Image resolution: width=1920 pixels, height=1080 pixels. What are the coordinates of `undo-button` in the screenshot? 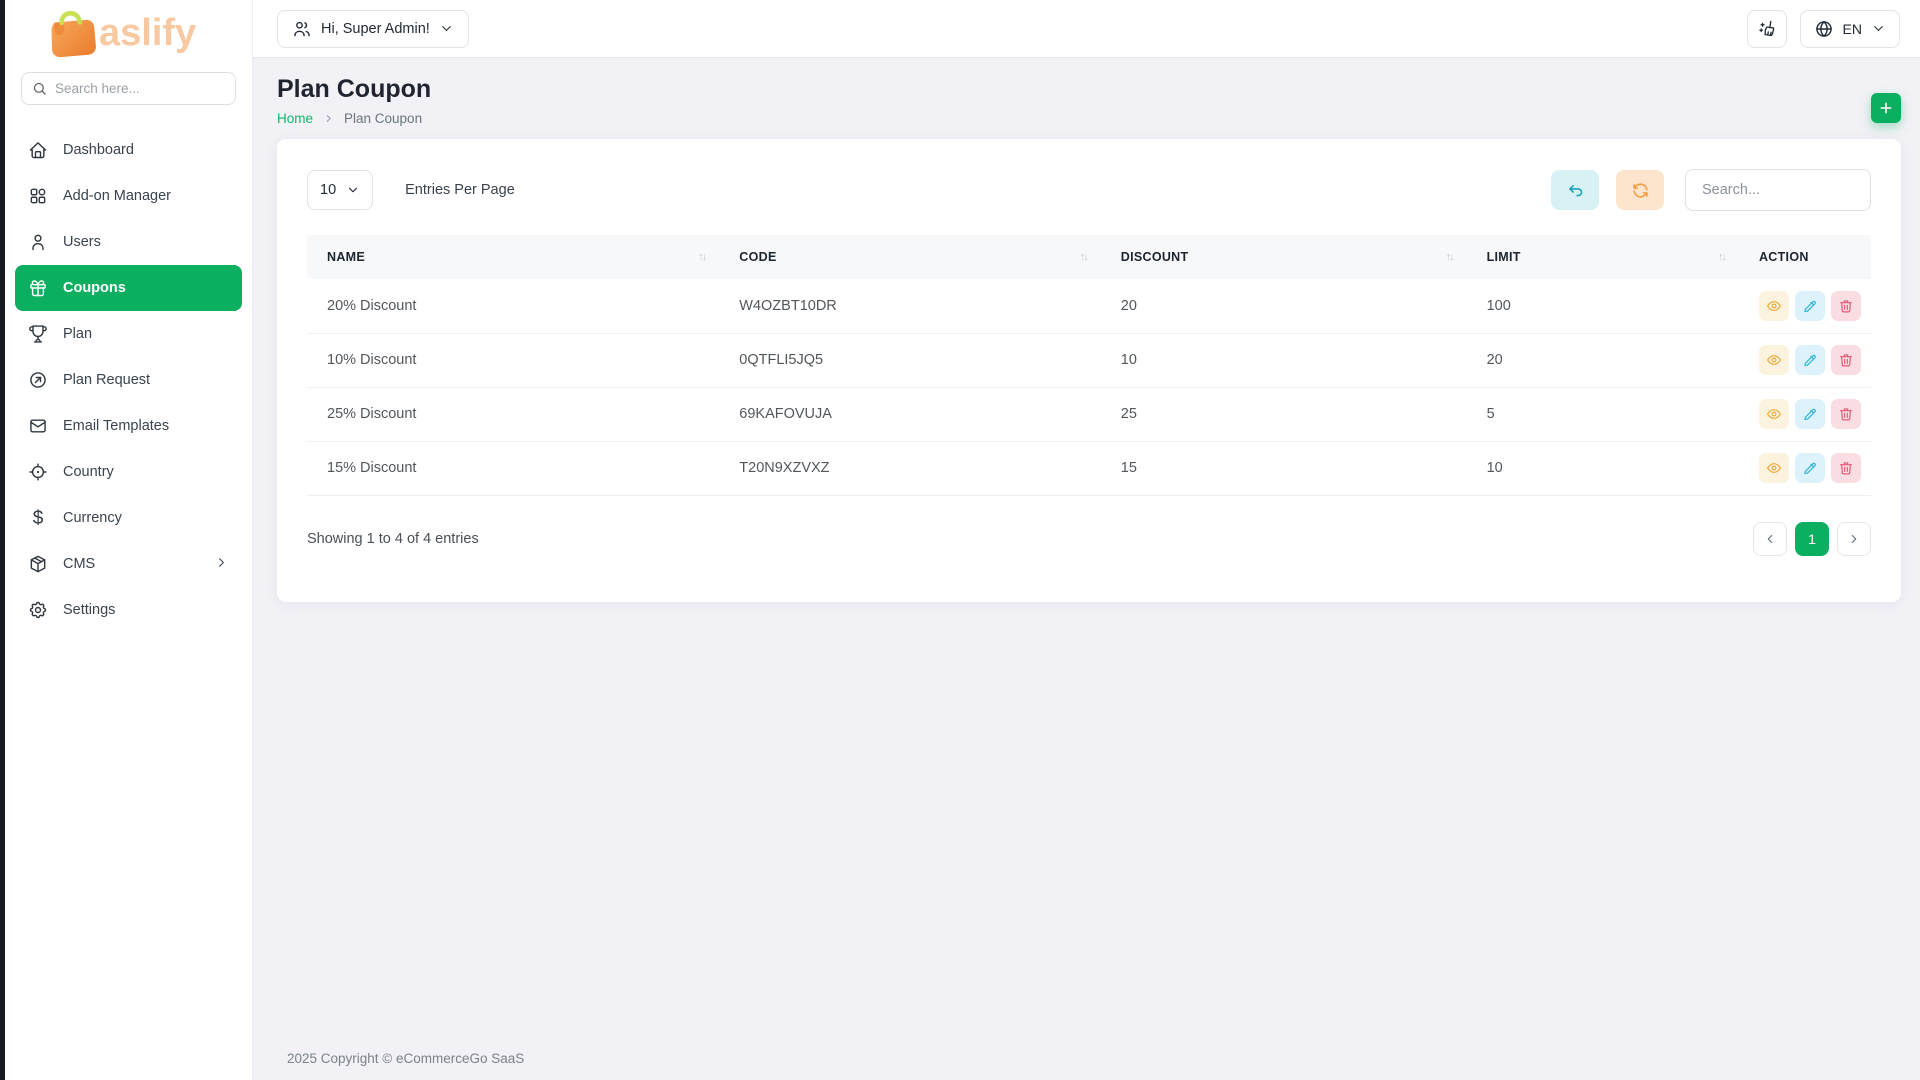 It's located at (1575, 190).